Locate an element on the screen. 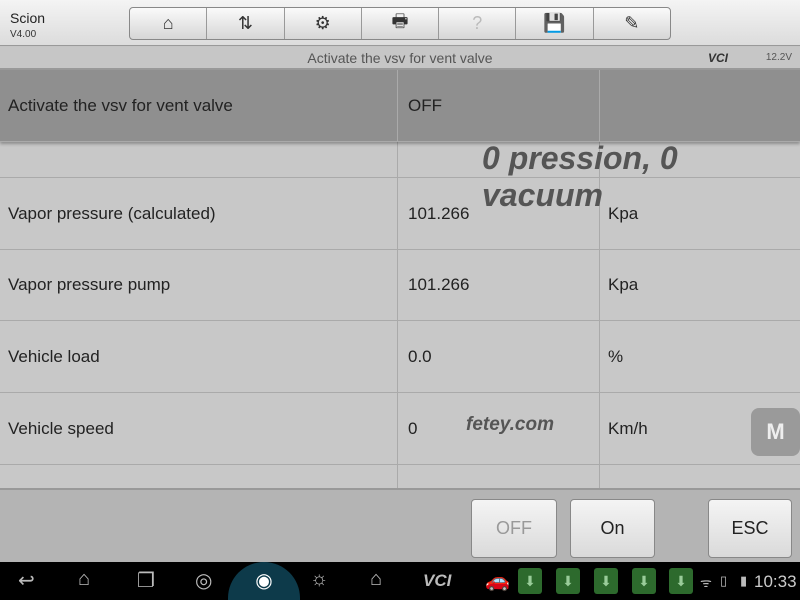 The image size is (800, 600). param-value: 0.0 is located at coordinates (499, 356).